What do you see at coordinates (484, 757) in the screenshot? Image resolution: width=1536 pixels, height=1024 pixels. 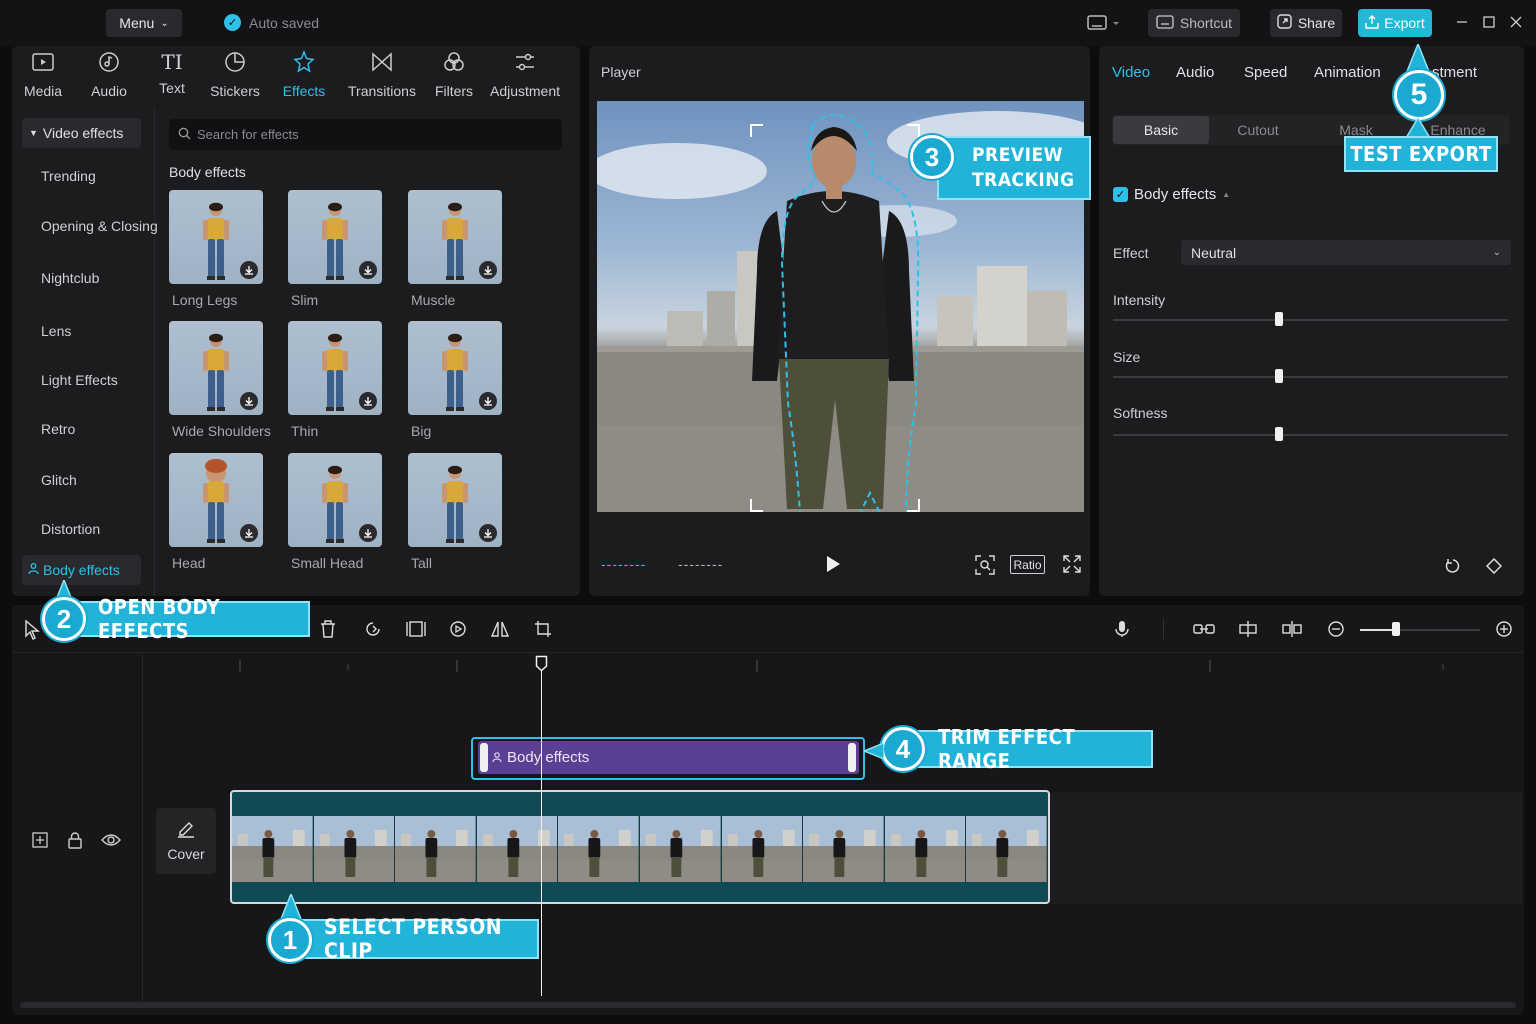 I see `effect-clip-left-handle` at bounding box center [484, 757].